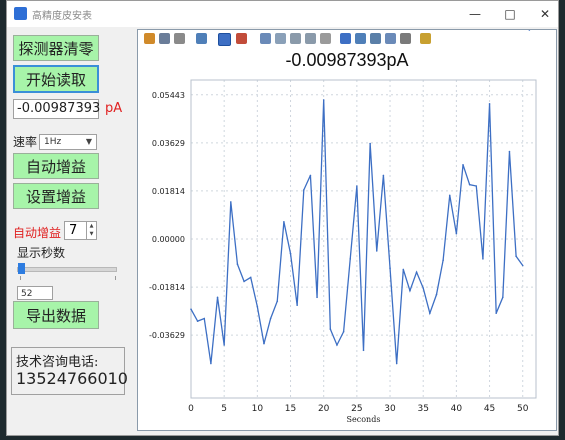 This screenshot has width=565, height=440. What do you see at coordinates (489, 409) in the screenshot?
I see `x-tick-label: 45` at bounding box center [489, 409].